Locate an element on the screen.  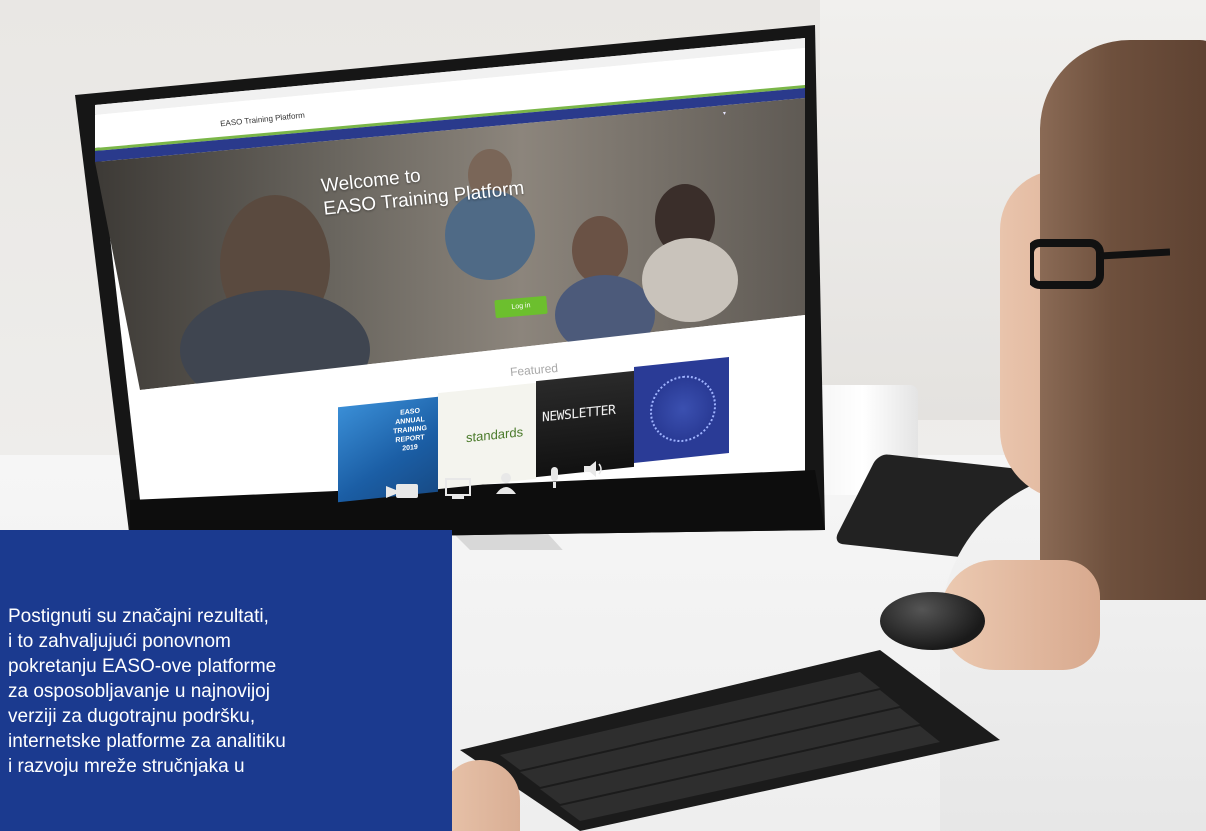
microphone-icon is located at coordinates (554, 477).